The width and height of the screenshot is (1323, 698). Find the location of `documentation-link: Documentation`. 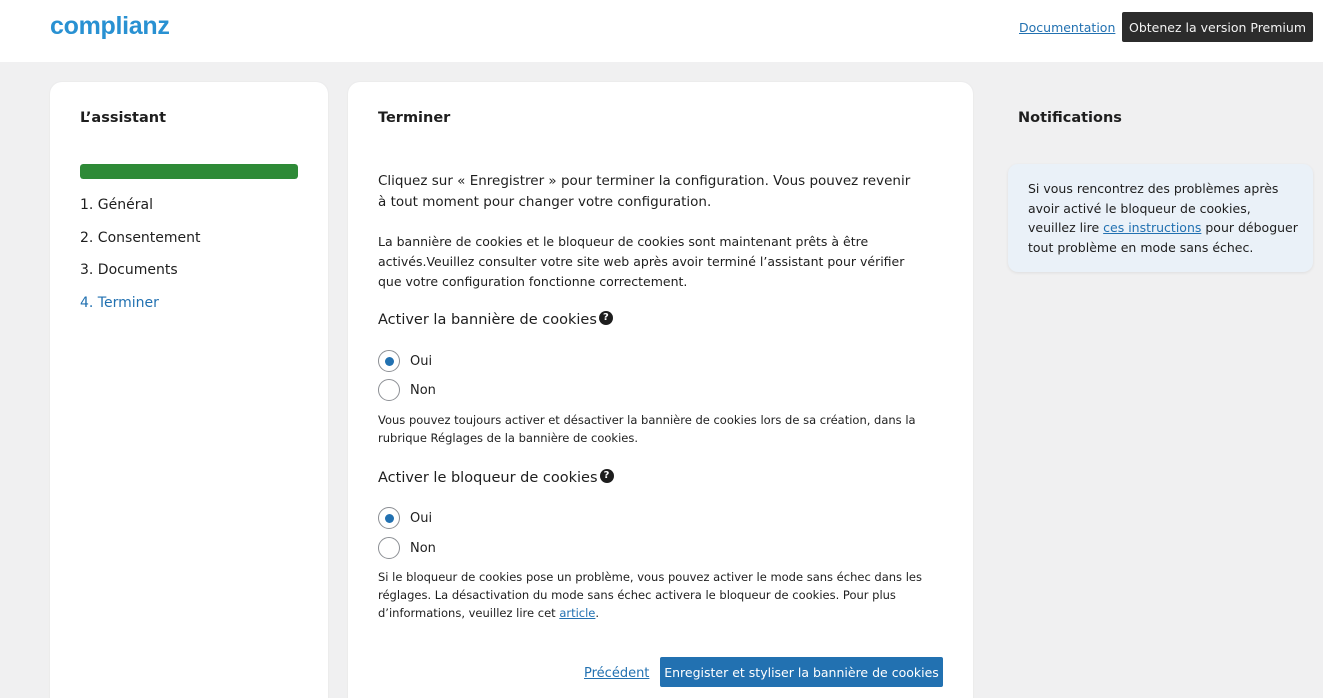

documentation-link: Documentation is located at coordinates (1067, 27).